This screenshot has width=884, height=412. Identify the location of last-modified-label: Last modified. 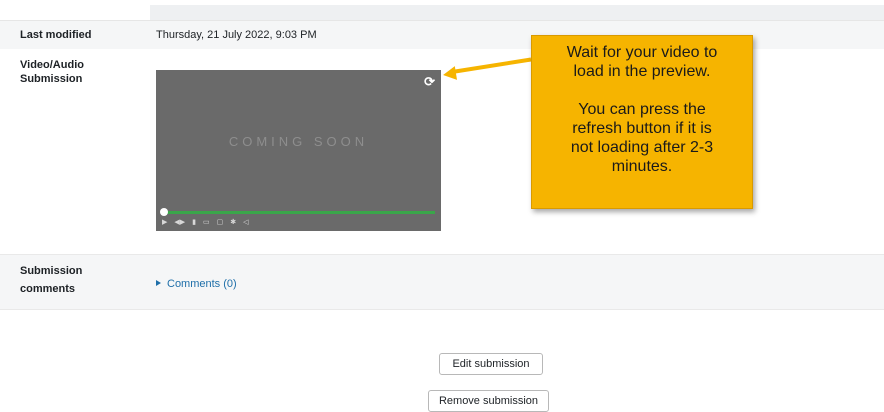
(56, 35).